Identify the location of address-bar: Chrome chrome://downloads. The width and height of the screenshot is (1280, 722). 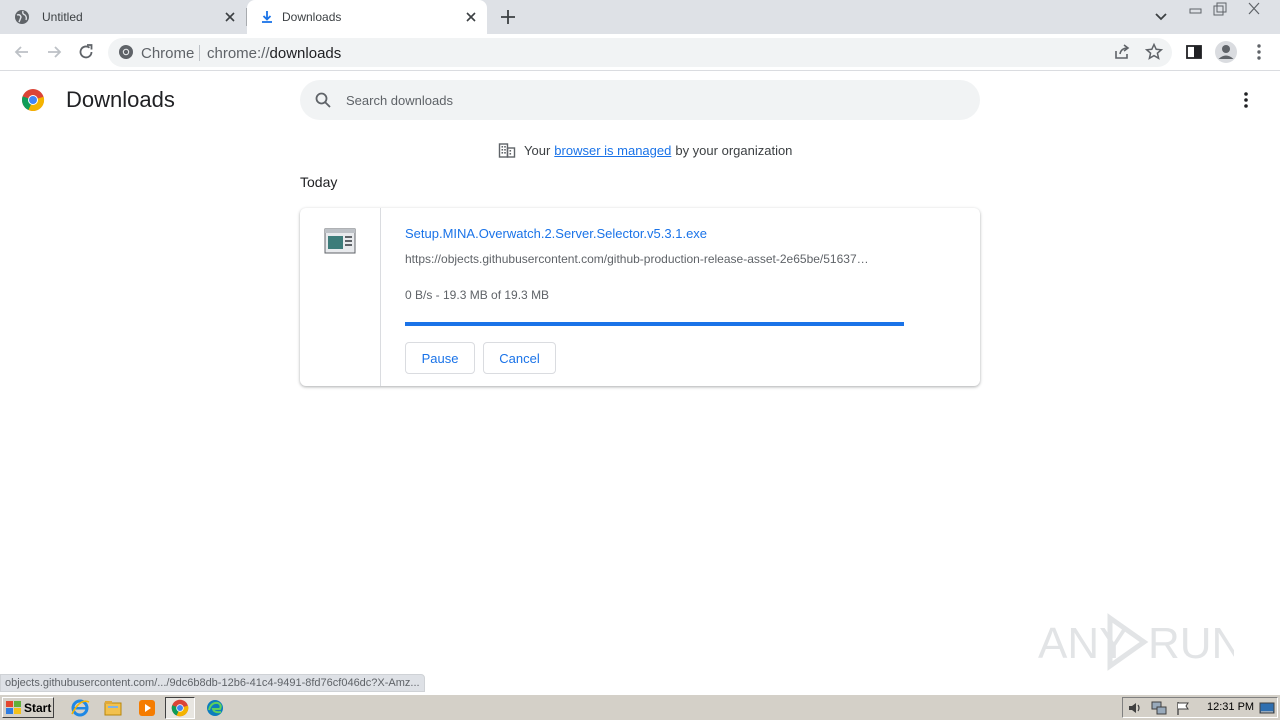
(640, 52).